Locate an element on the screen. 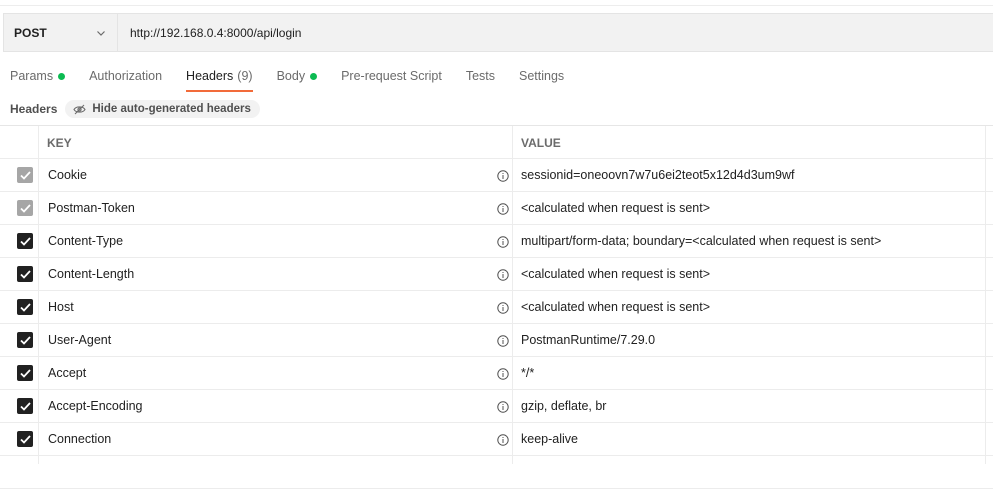  top-divider is located at coordinates (496, 5).